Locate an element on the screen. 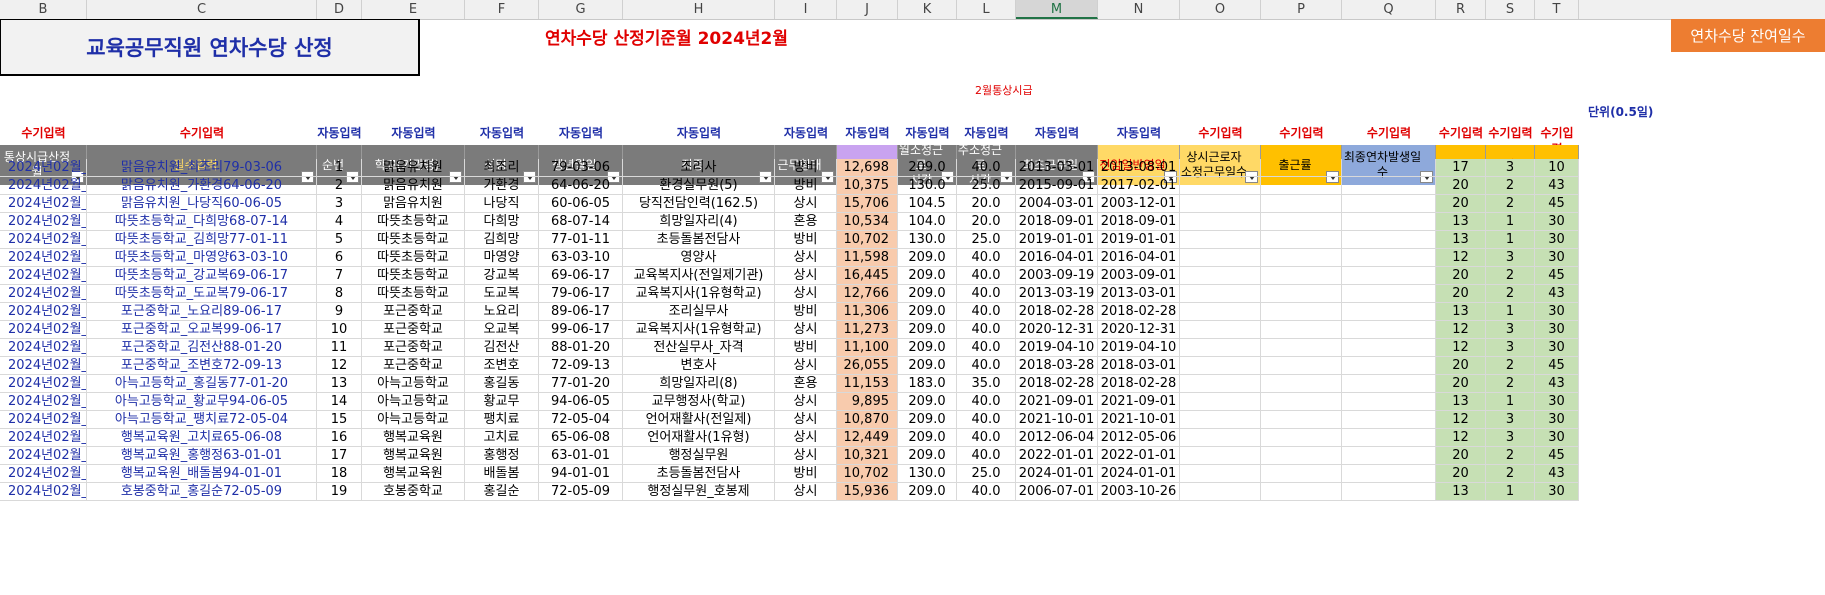 The image size is (1825, 595). table-cell: 김희망 is located at coordinates (502, 240).